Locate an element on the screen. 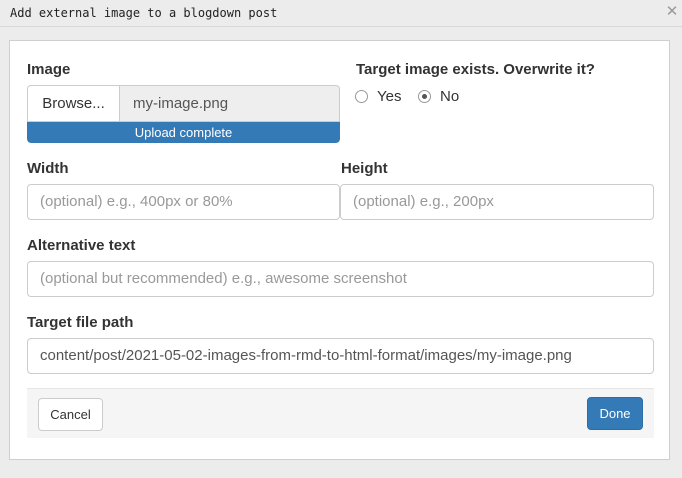  width-label: Width is located at coordinates (48, 168).